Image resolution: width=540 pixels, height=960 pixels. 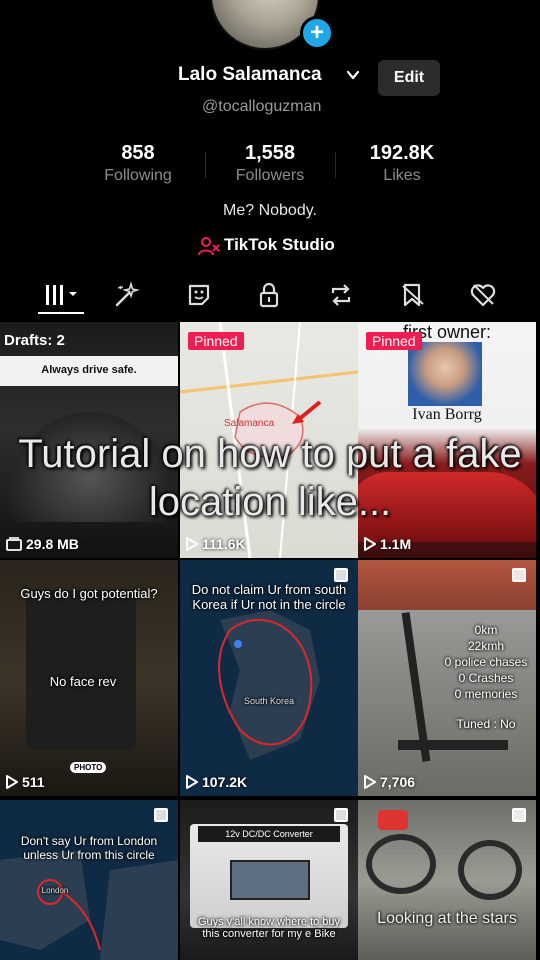 I want to click on scooter-stat-line: 0 memories, so click(x=486, y=694).